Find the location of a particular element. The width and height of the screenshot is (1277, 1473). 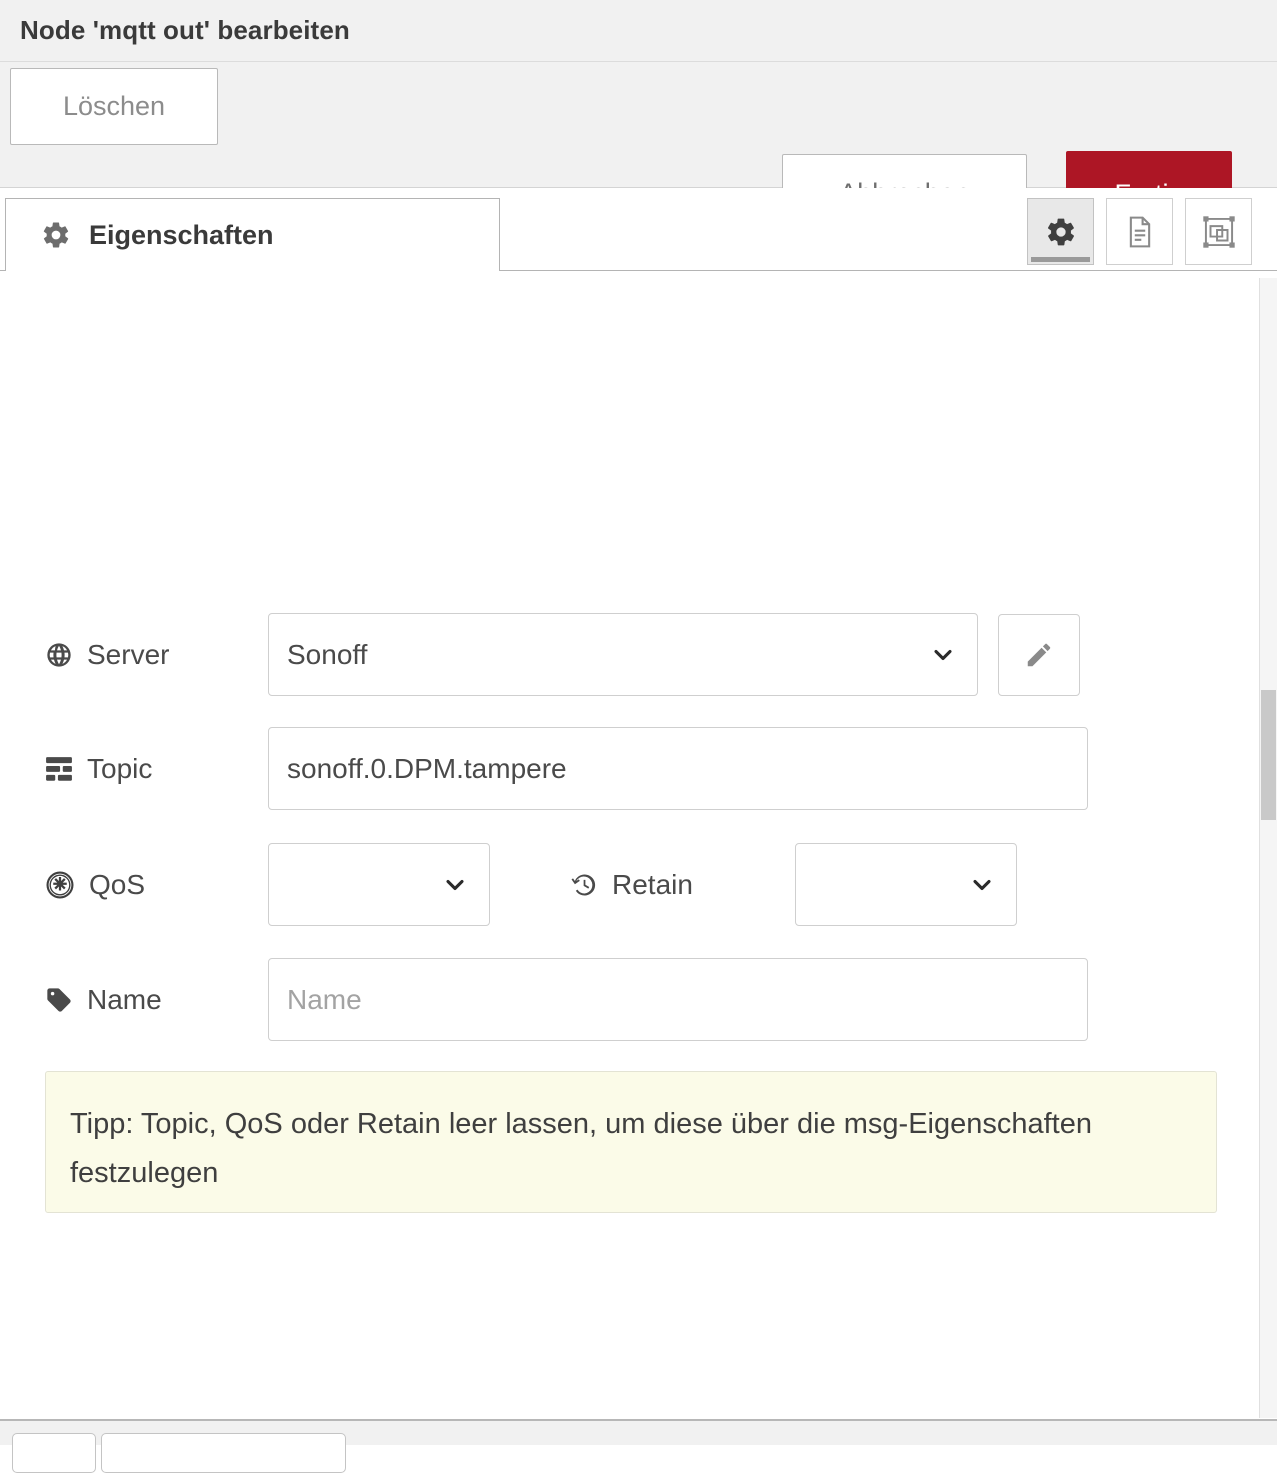

tab-eigenschaften: Eigenschaften is located at coordinates (252, 234).